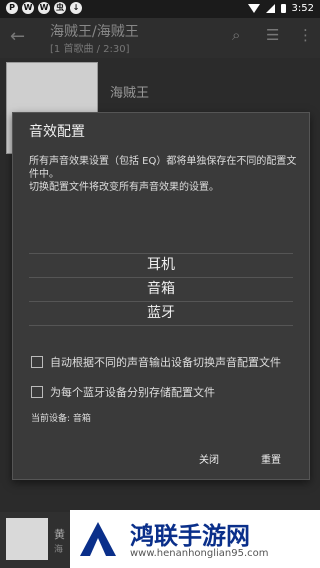  I want to click on more-icon: ⋮, so click(305, 35).